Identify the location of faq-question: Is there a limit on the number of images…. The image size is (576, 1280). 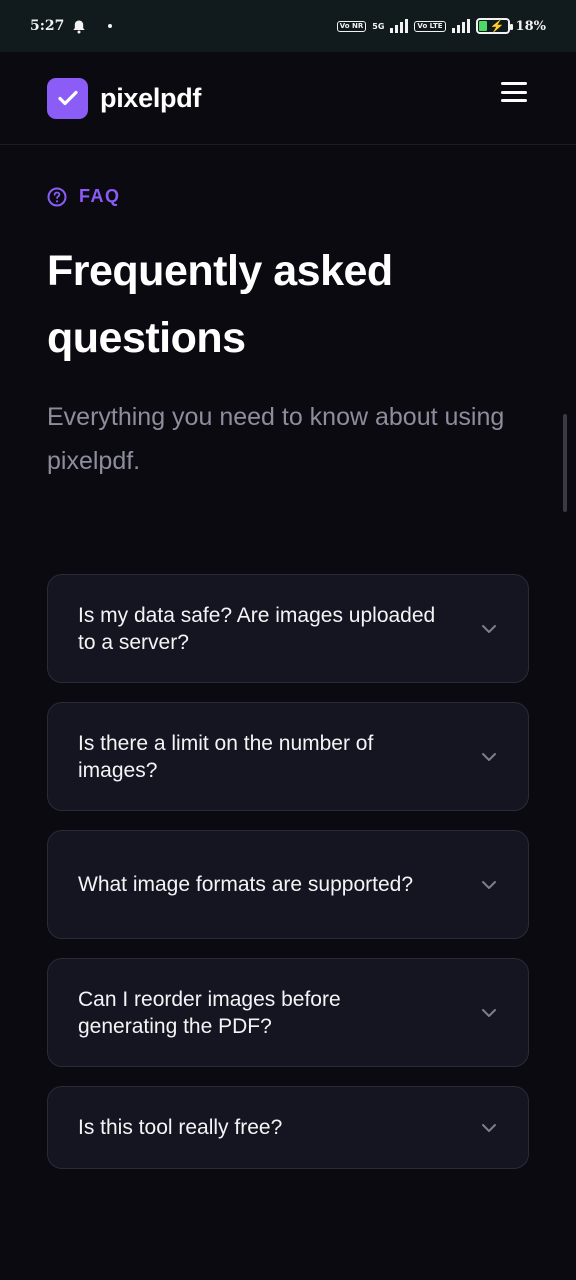
(226, 756).